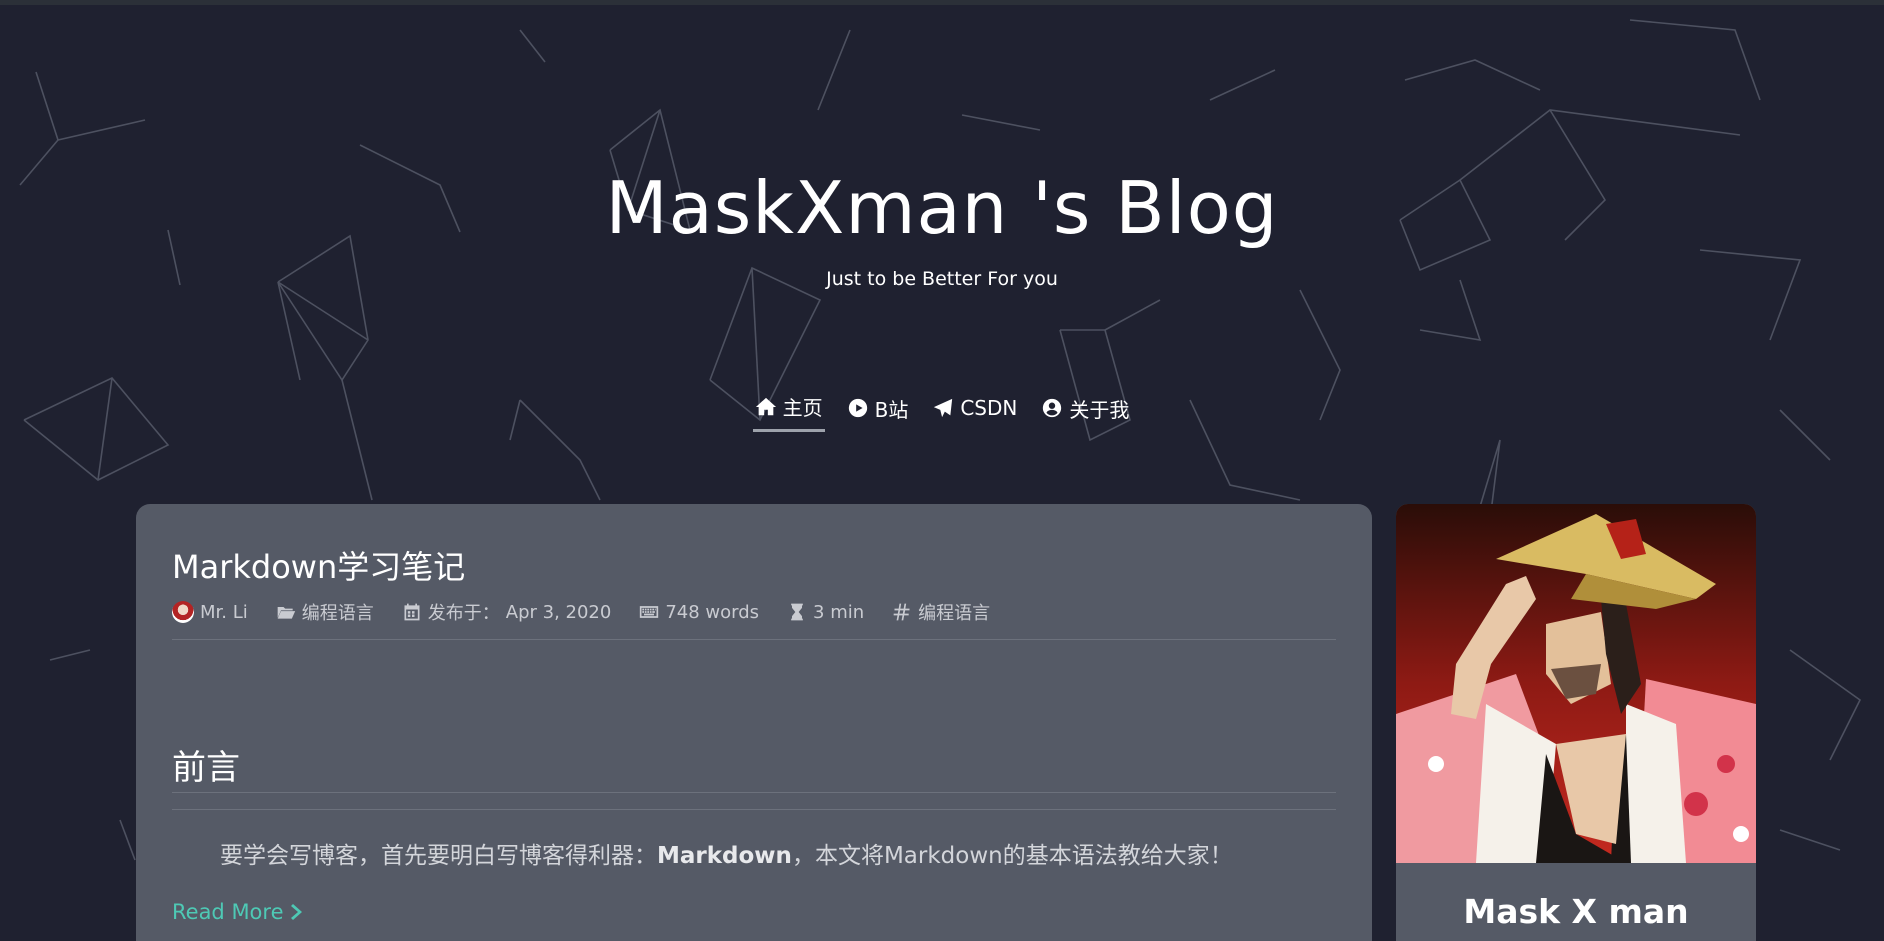 Image resolution: width=1884 pixels, height=941 pixels. I want to click on meta-tag: 编程语言, so click(941, 612).